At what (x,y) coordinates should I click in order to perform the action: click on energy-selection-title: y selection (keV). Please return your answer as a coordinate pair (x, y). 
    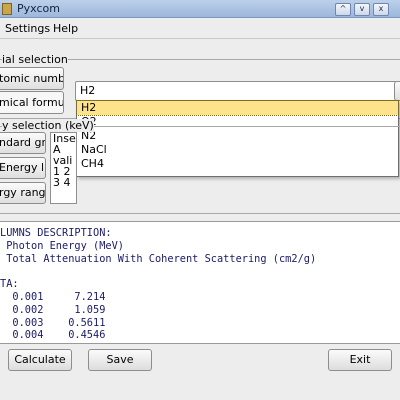
    Looking at the image, I should click on (48, 125).